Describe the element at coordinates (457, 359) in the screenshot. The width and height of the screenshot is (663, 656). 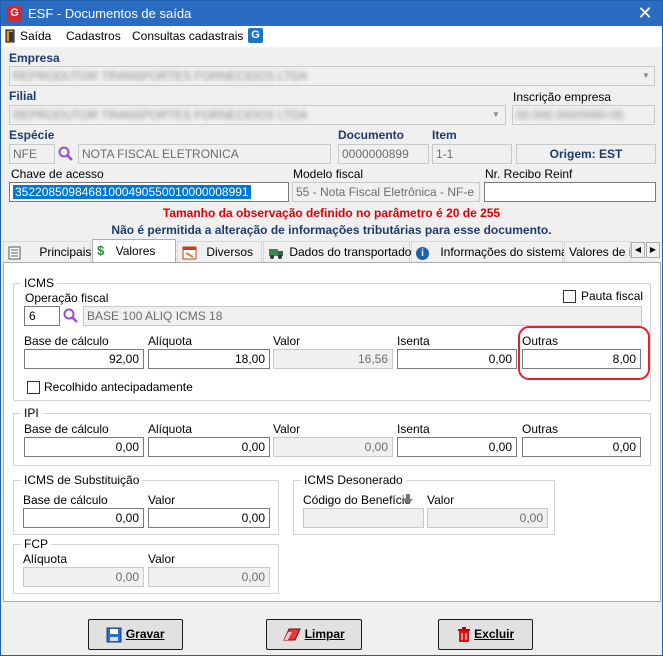
I see `icms-isenta-input: 0,00` at that location.